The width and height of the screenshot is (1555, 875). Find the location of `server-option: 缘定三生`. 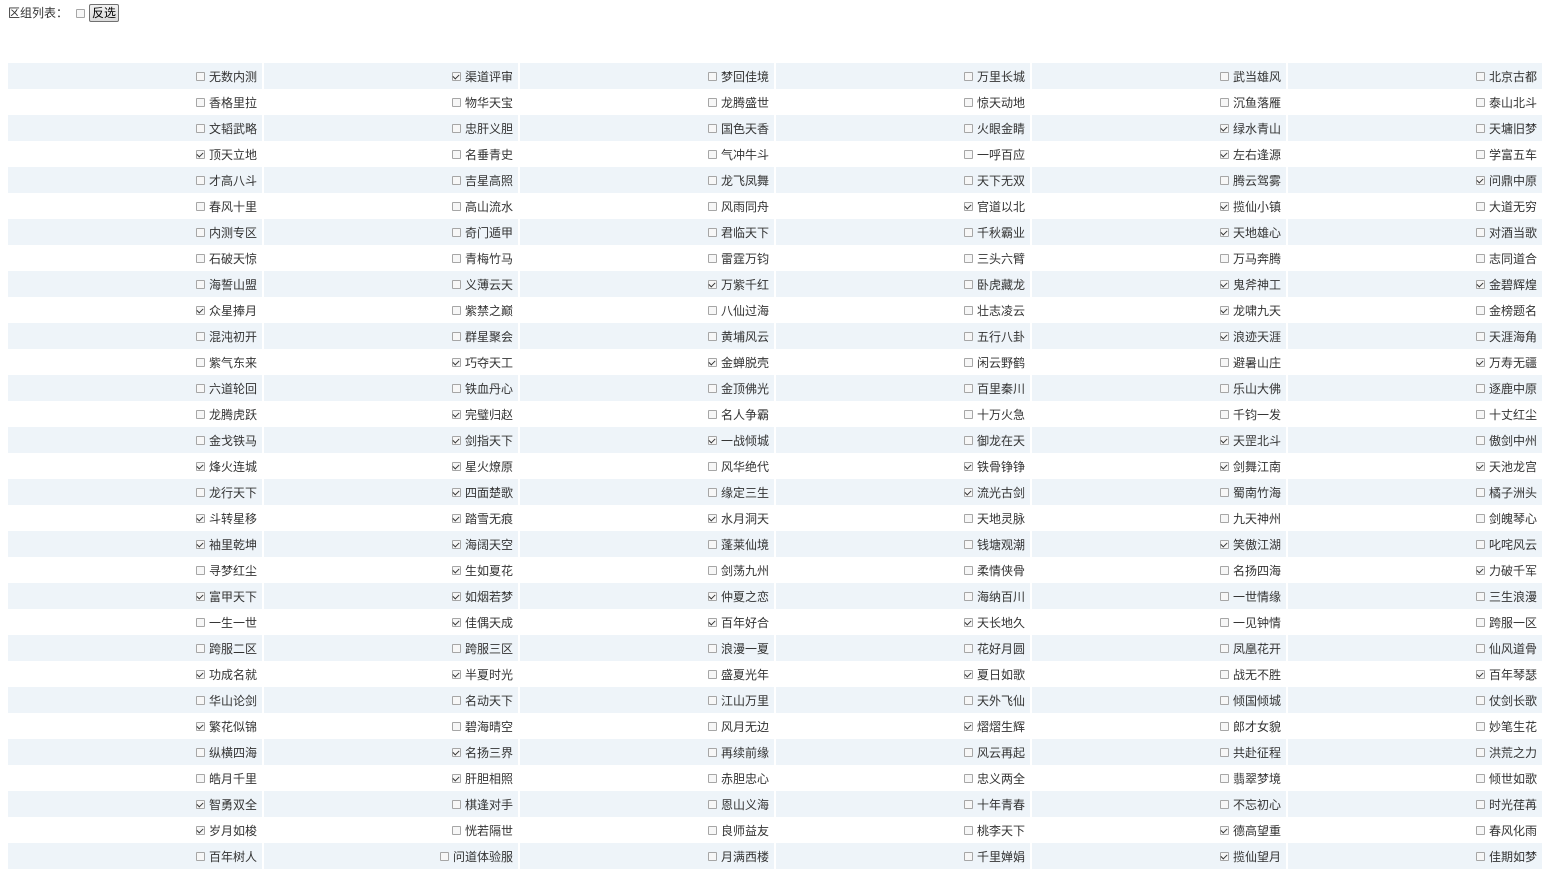

server-option: 缘定三生 is located at coordinates (647, 492).